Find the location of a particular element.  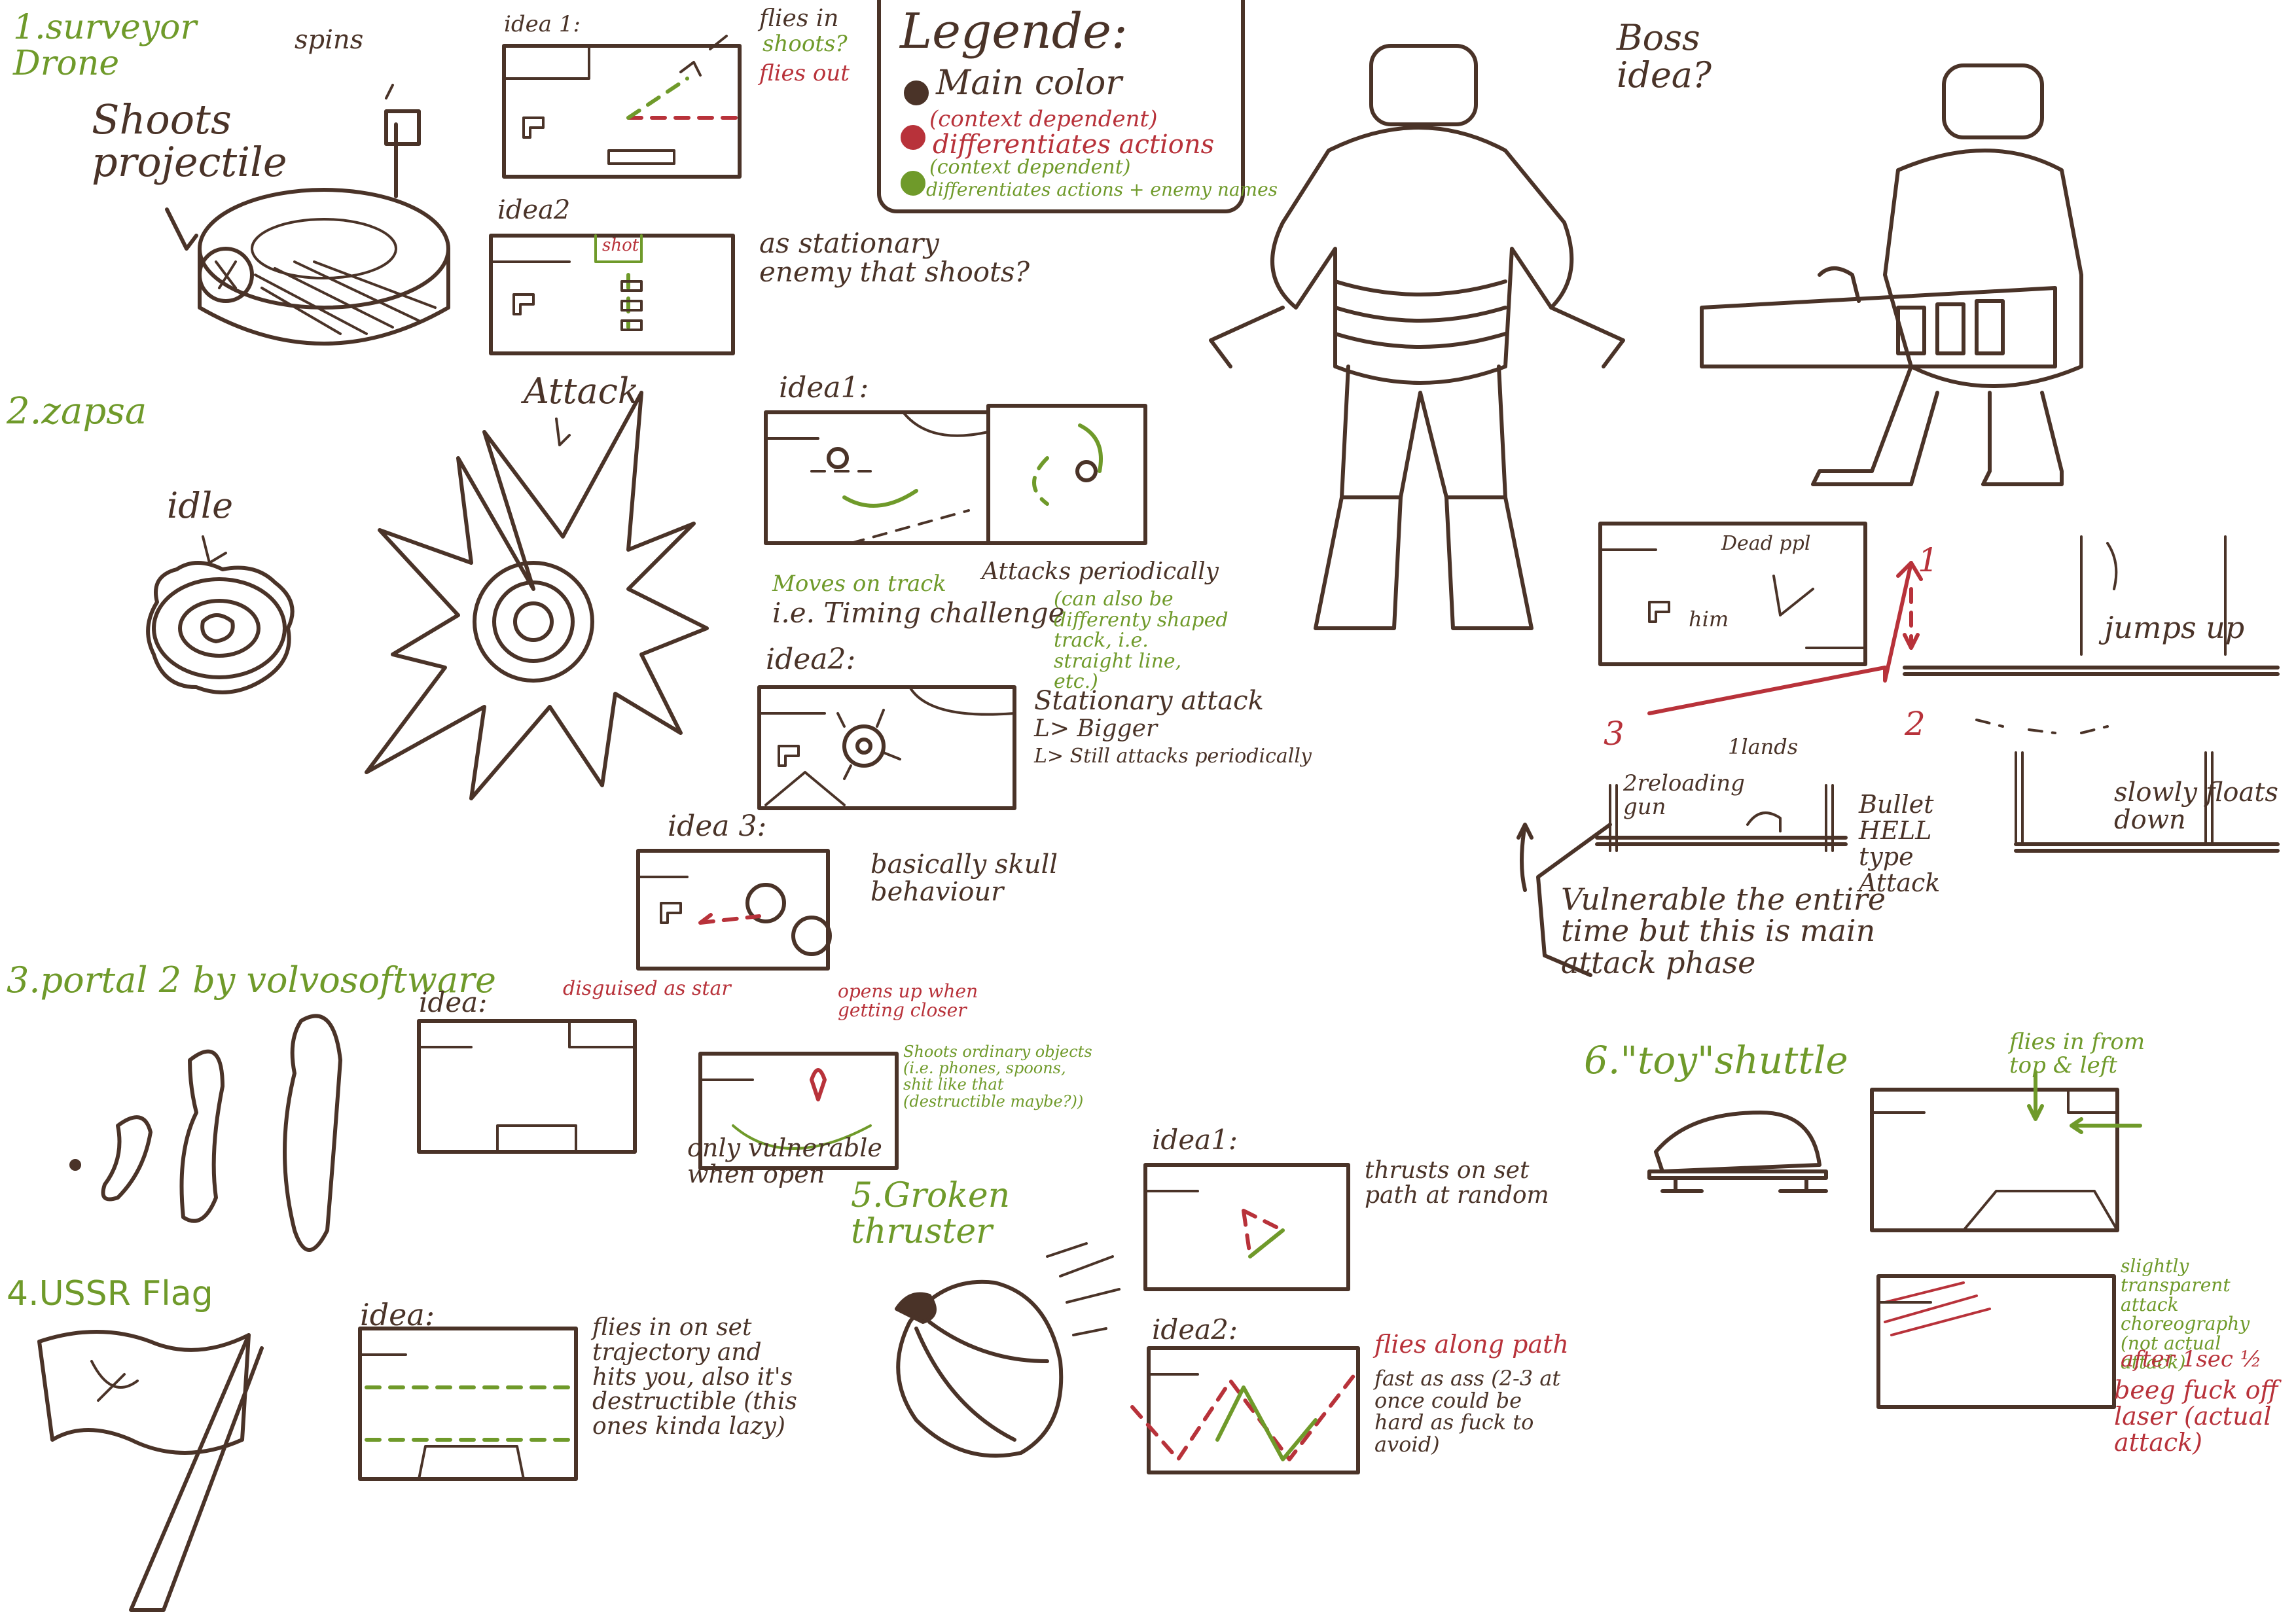

surveyor-idea1-note-a: flies in is located at coordinates (799, 18).